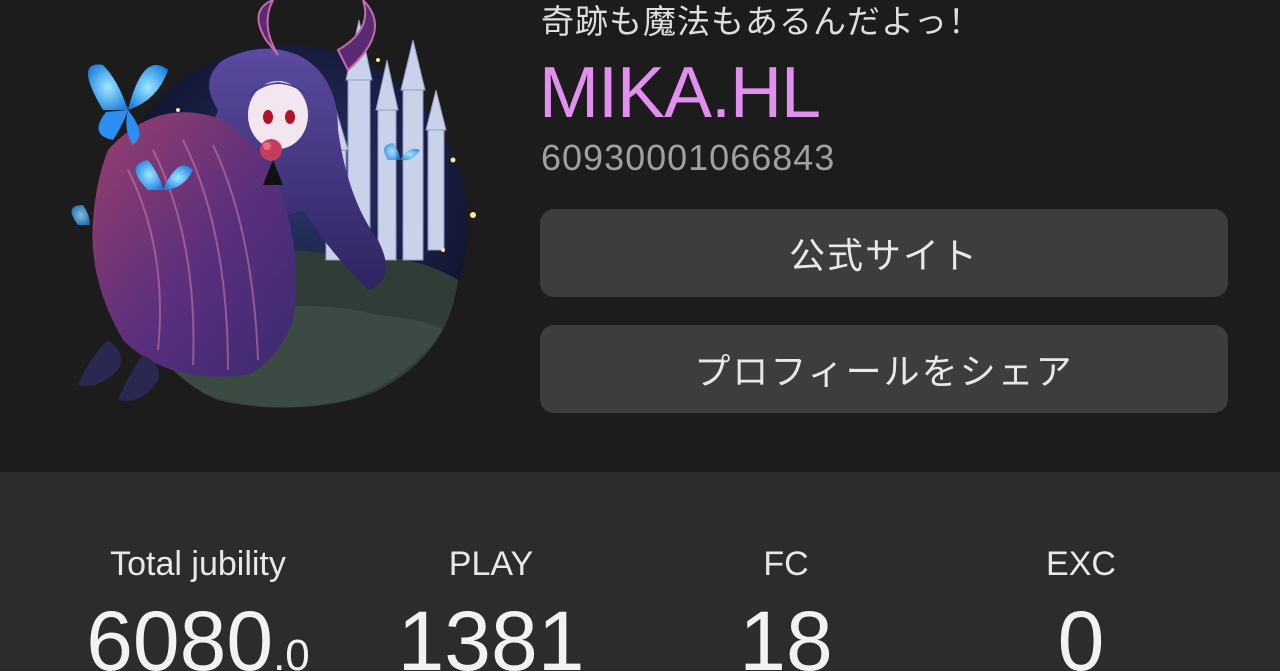  I want to click on stat-fc: FC 18, so click(786, 571).